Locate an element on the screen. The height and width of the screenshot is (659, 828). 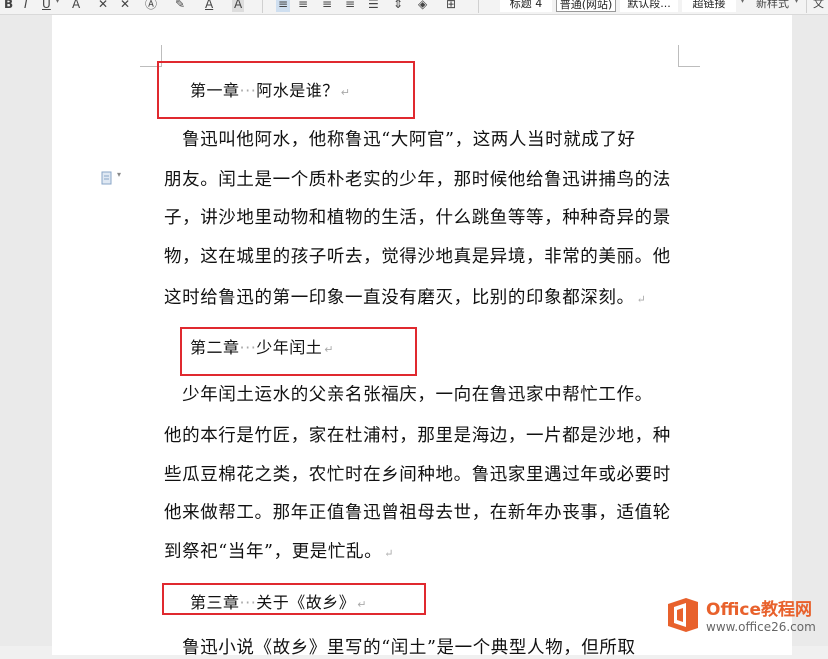
text-line: 这时给鲁迅的第一印象一直没有磨灭，比别的印象都深刻。 ↵ is located at coordinates (405, 296).